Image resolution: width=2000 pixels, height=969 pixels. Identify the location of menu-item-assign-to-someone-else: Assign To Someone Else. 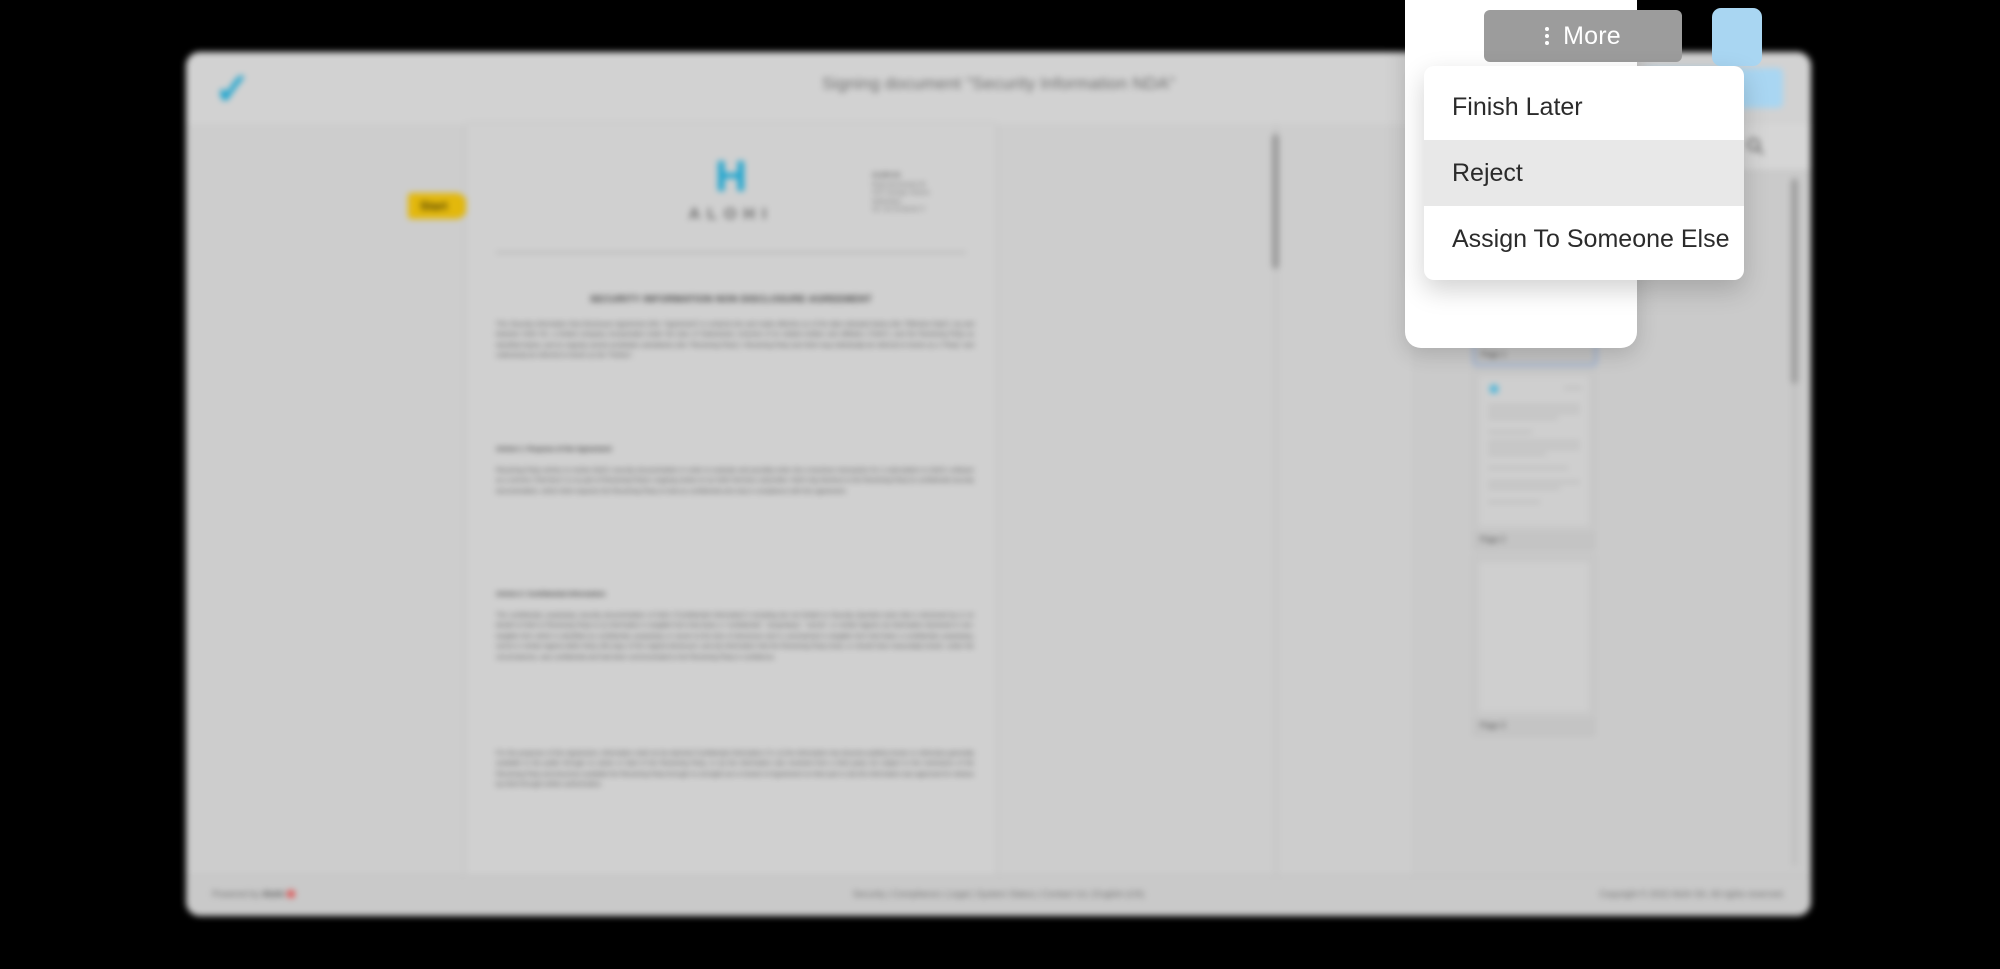
(1584, 239).